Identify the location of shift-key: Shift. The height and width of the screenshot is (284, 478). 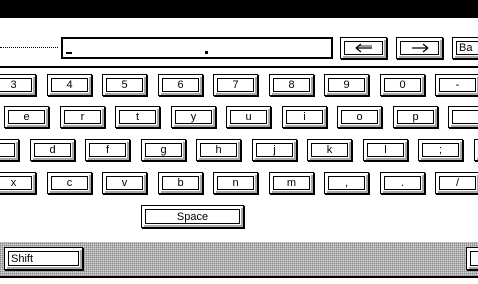
(43, 258).